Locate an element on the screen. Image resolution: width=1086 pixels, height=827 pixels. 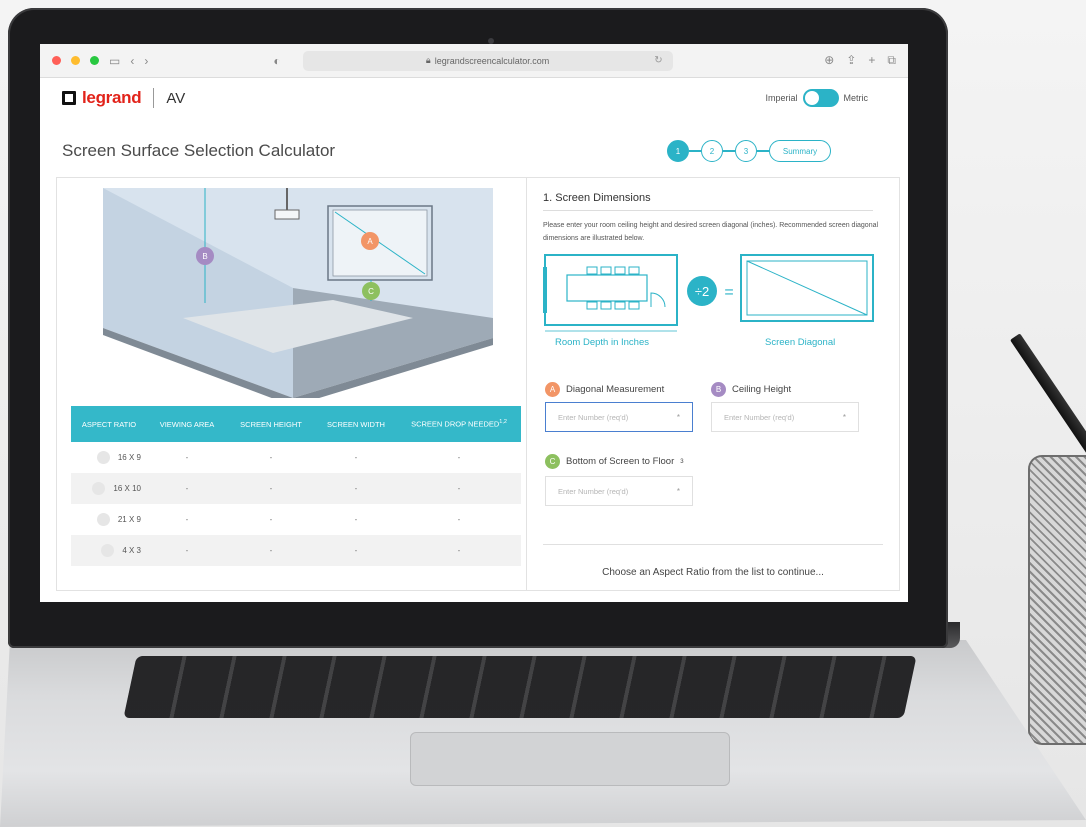
screen-diagonal-line is located at coordinates (807, 288).